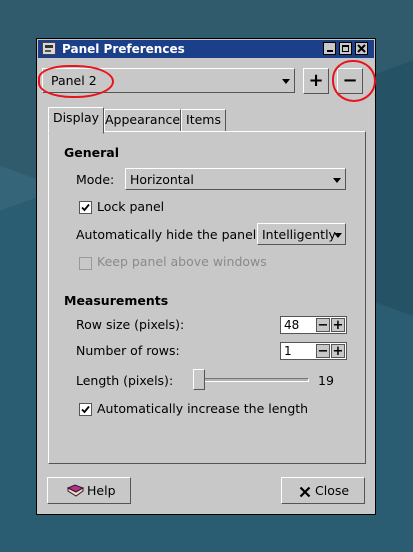  I want to click on tab-display-label: Display, so click(76, 117).